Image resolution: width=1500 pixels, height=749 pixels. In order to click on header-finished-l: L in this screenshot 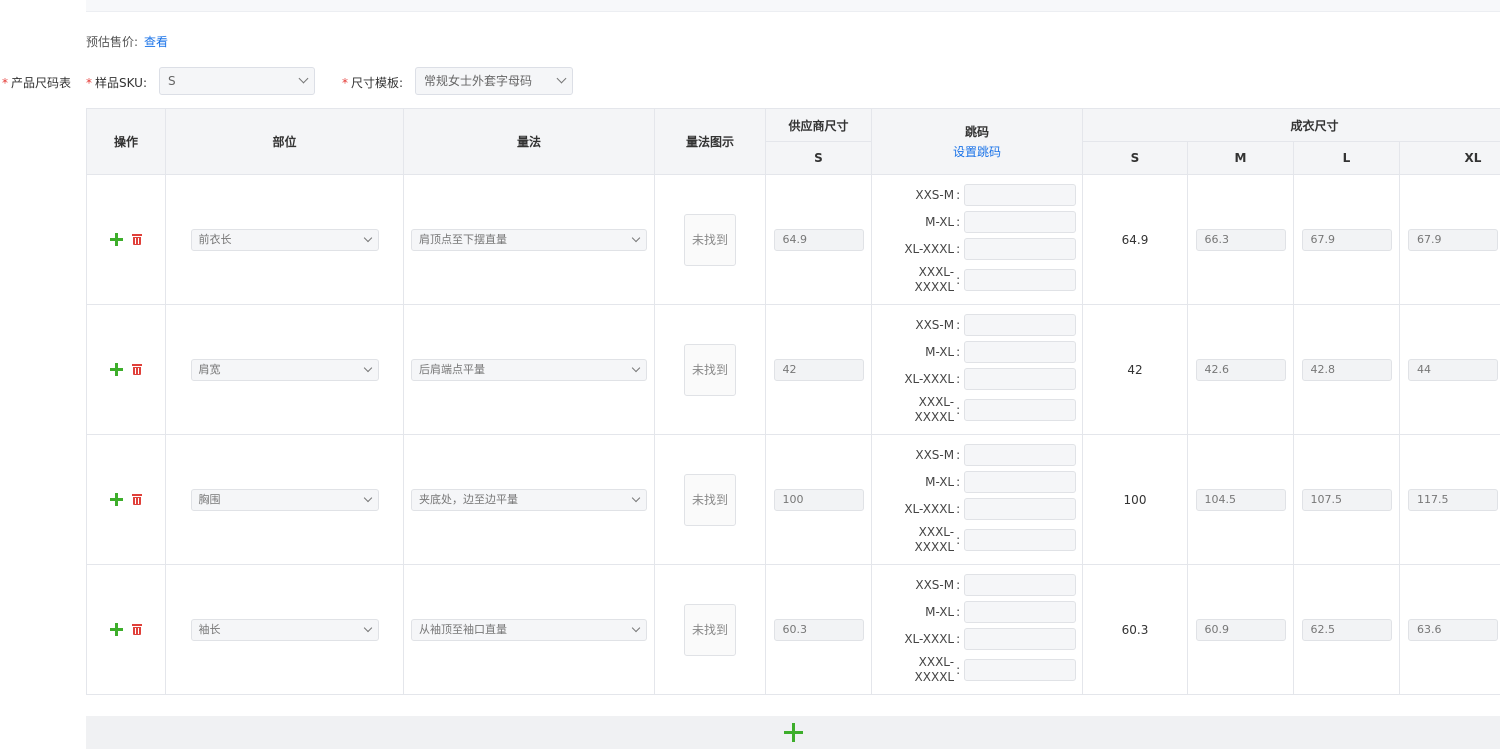, I will do `click(1346, 158)`.